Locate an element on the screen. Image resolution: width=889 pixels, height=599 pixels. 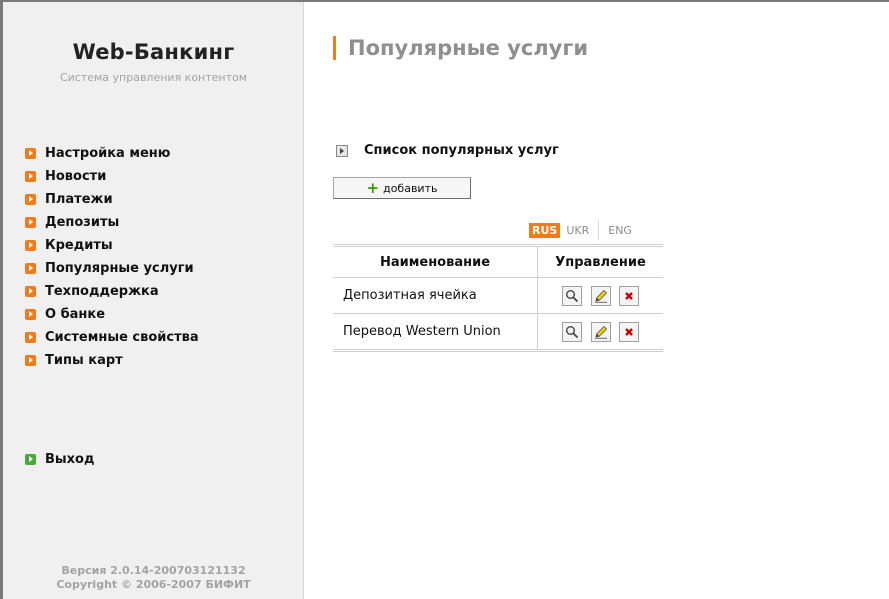
logout-label: Выход is located at coordinates (70, 459).